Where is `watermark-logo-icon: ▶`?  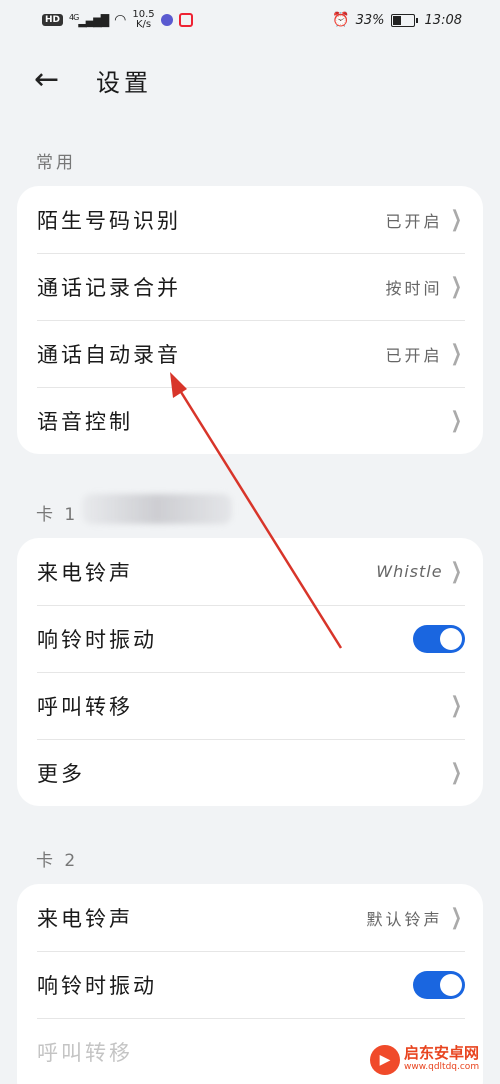
watermark-logo-icon: ▶ is located at coordinates (385, 1060).